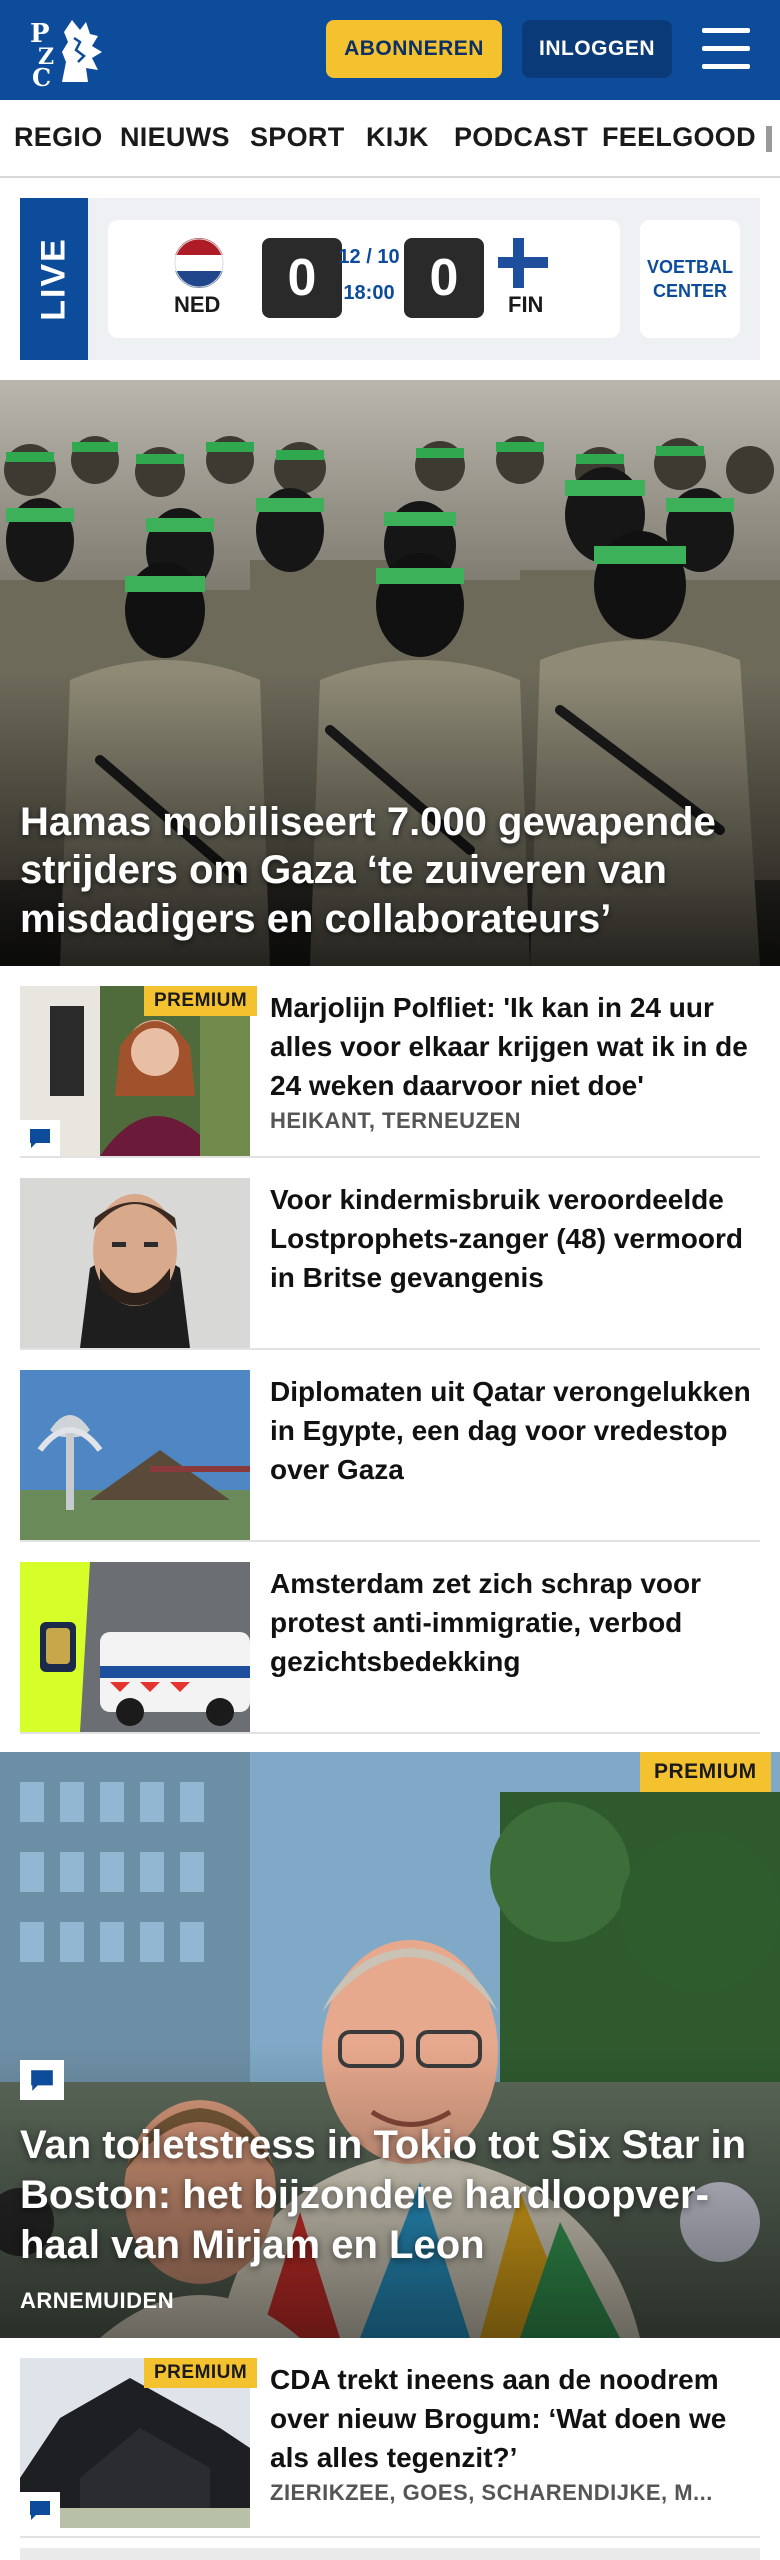 This screenshot has height=2560, width=780. Describe the element at coordinates (54, 279) in the screenshot. I see `live-tab: LIVE` at that location.